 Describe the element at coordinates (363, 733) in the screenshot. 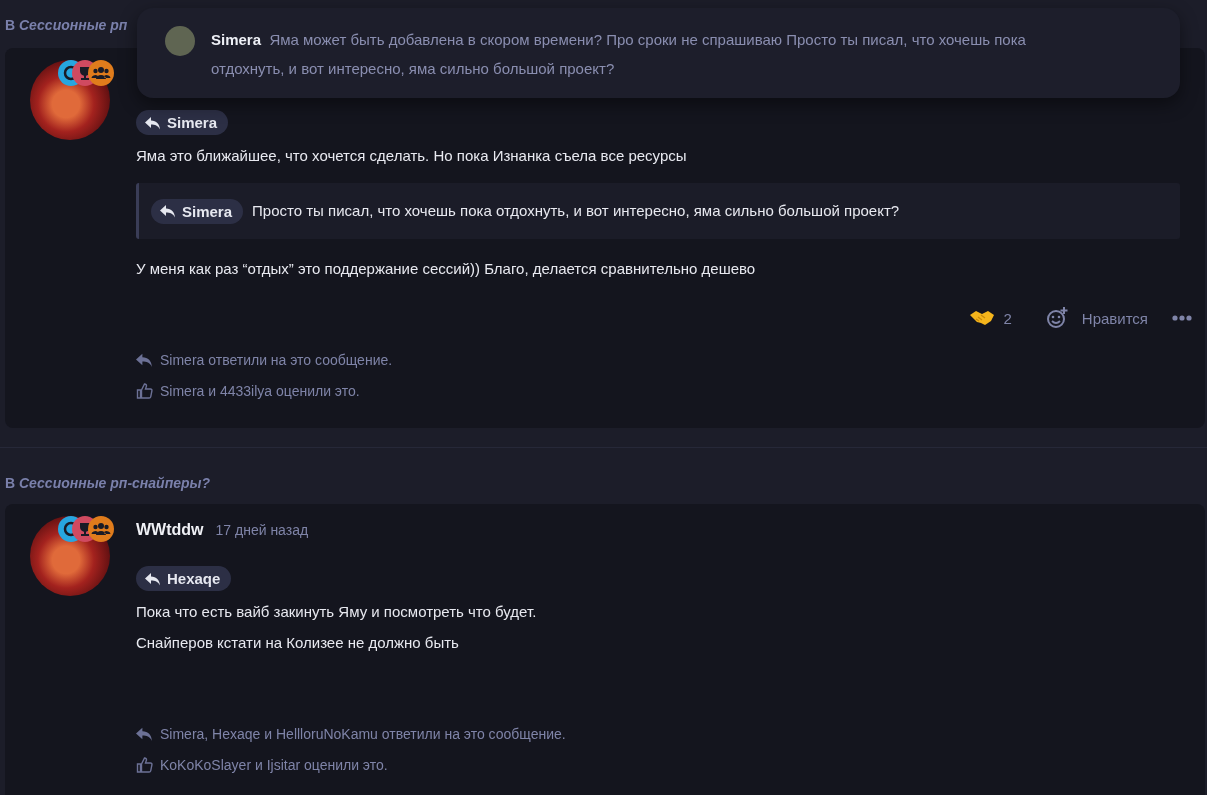

I see `replies-summary: Simera, Hexaqe и HellloruNoKamu ответили на это сообщение.` at that location.